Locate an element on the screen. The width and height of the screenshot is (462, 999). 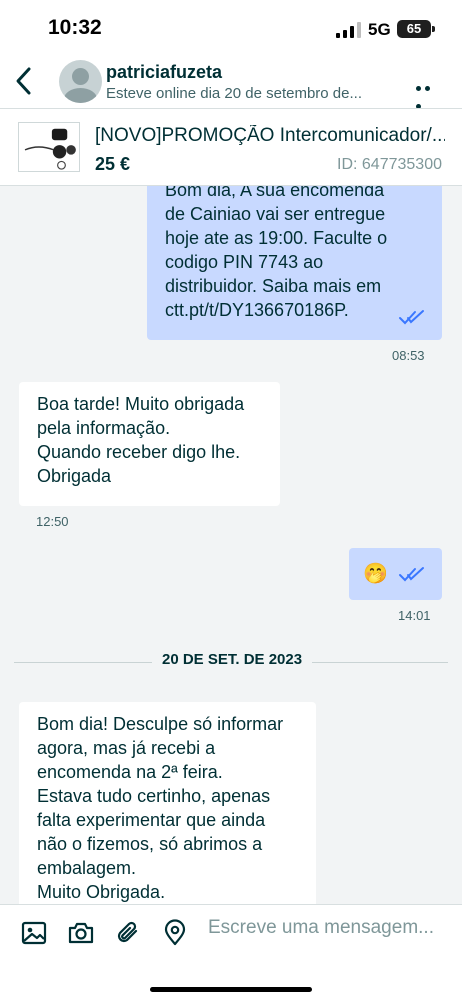
status-bar: 10:32 5G 65 is located at coordinates (231, 28).